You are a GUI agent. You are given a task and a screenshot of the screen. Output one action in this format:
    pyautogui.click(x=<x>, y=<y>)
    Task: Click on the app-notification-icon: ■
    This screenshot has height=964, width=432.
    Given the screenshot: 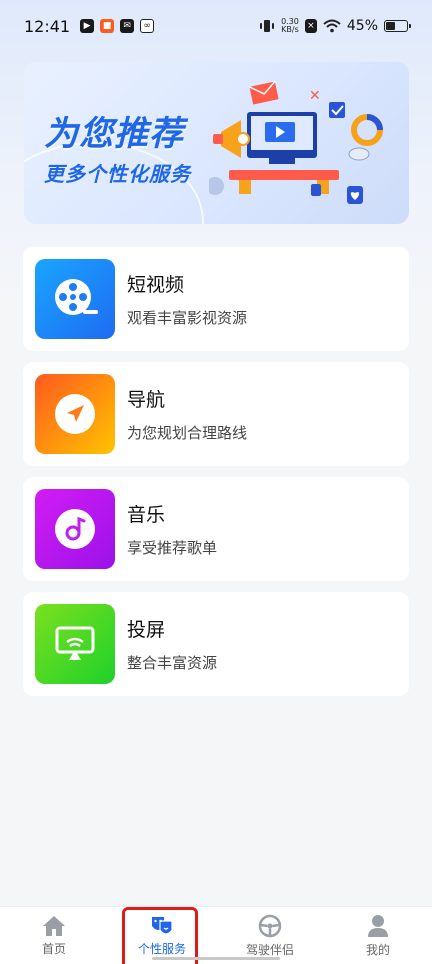 What is the action you would take?
    pyautogui.click(x=107, y=26)
    